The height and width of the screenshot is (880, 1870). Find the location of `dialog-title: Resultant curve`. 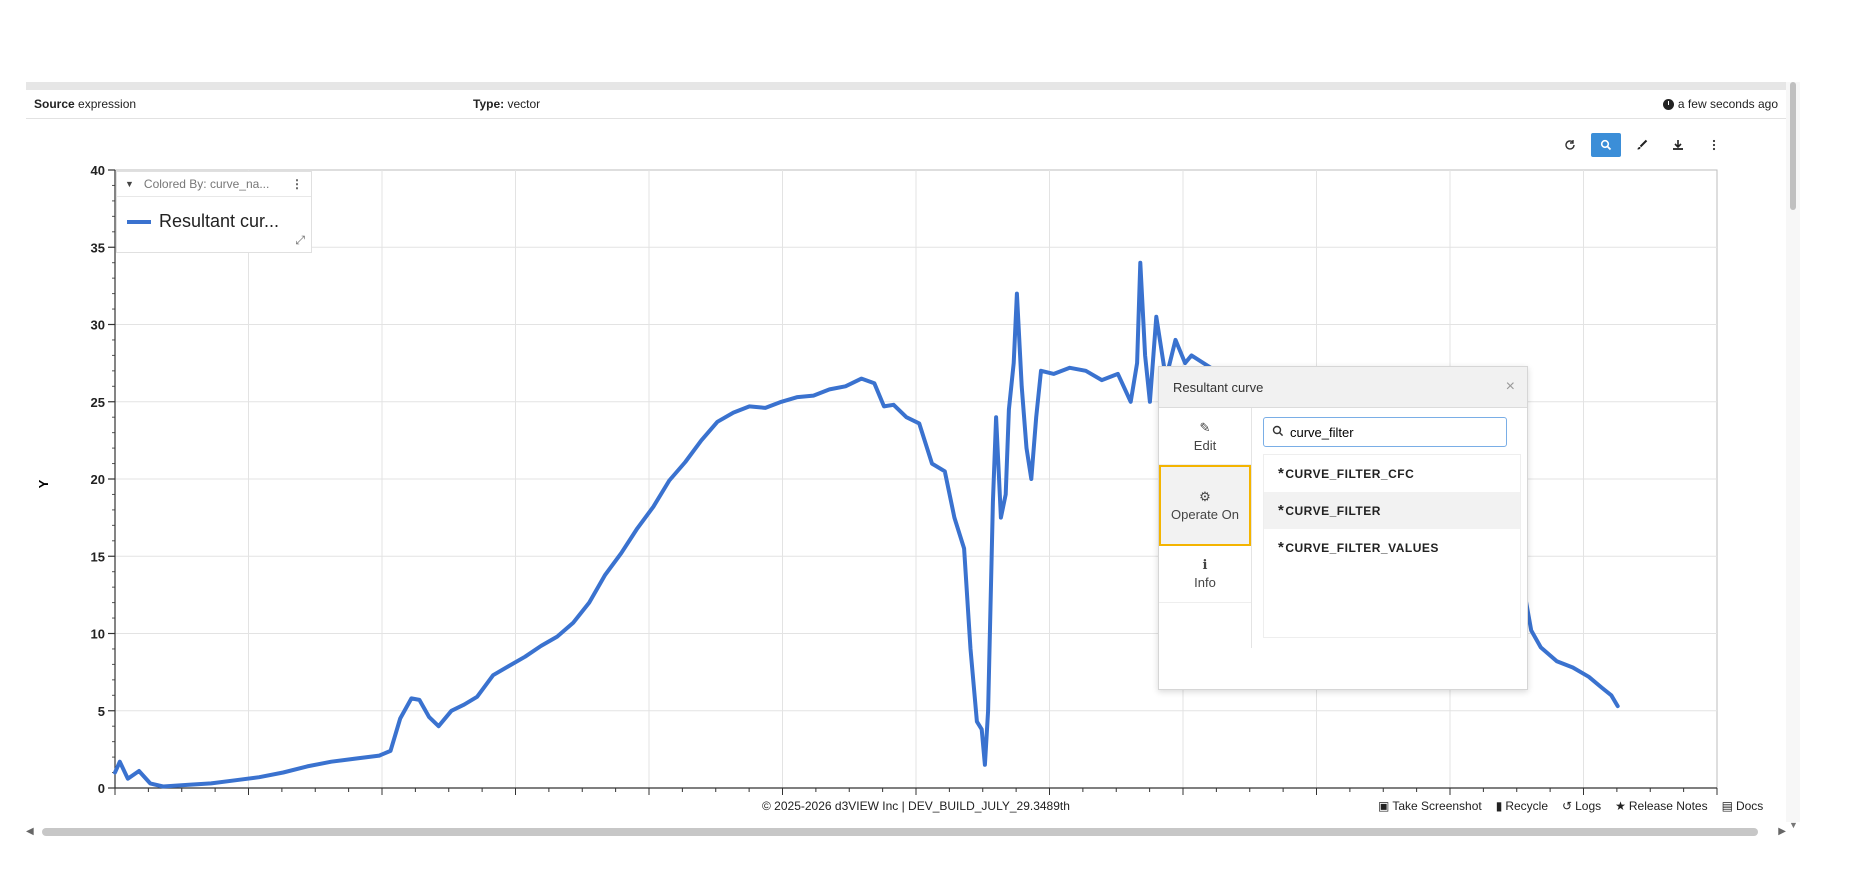

dialog-title: Resultant curve is located at coordinates (1218, 387).